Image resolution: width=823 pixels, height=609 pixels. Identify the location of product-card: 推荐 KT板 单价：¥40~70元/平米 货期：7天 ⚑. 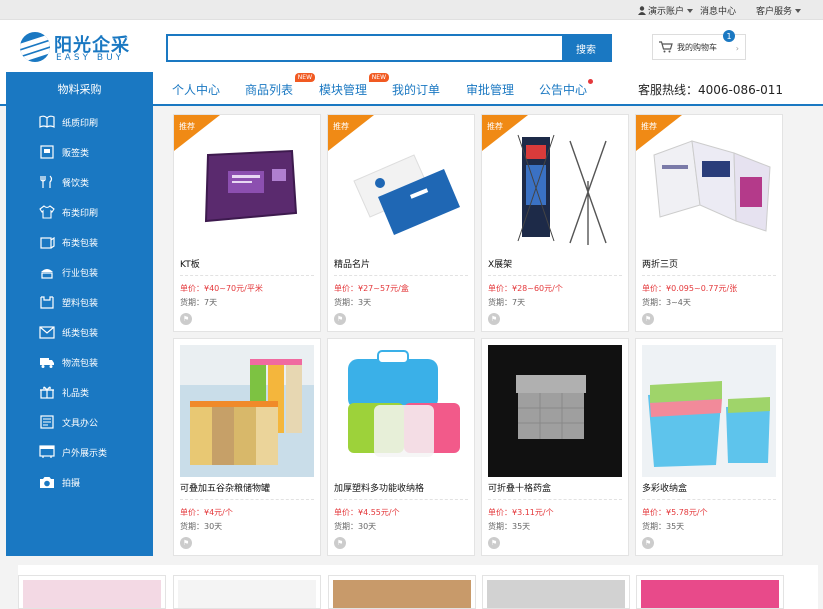
(247, 223).